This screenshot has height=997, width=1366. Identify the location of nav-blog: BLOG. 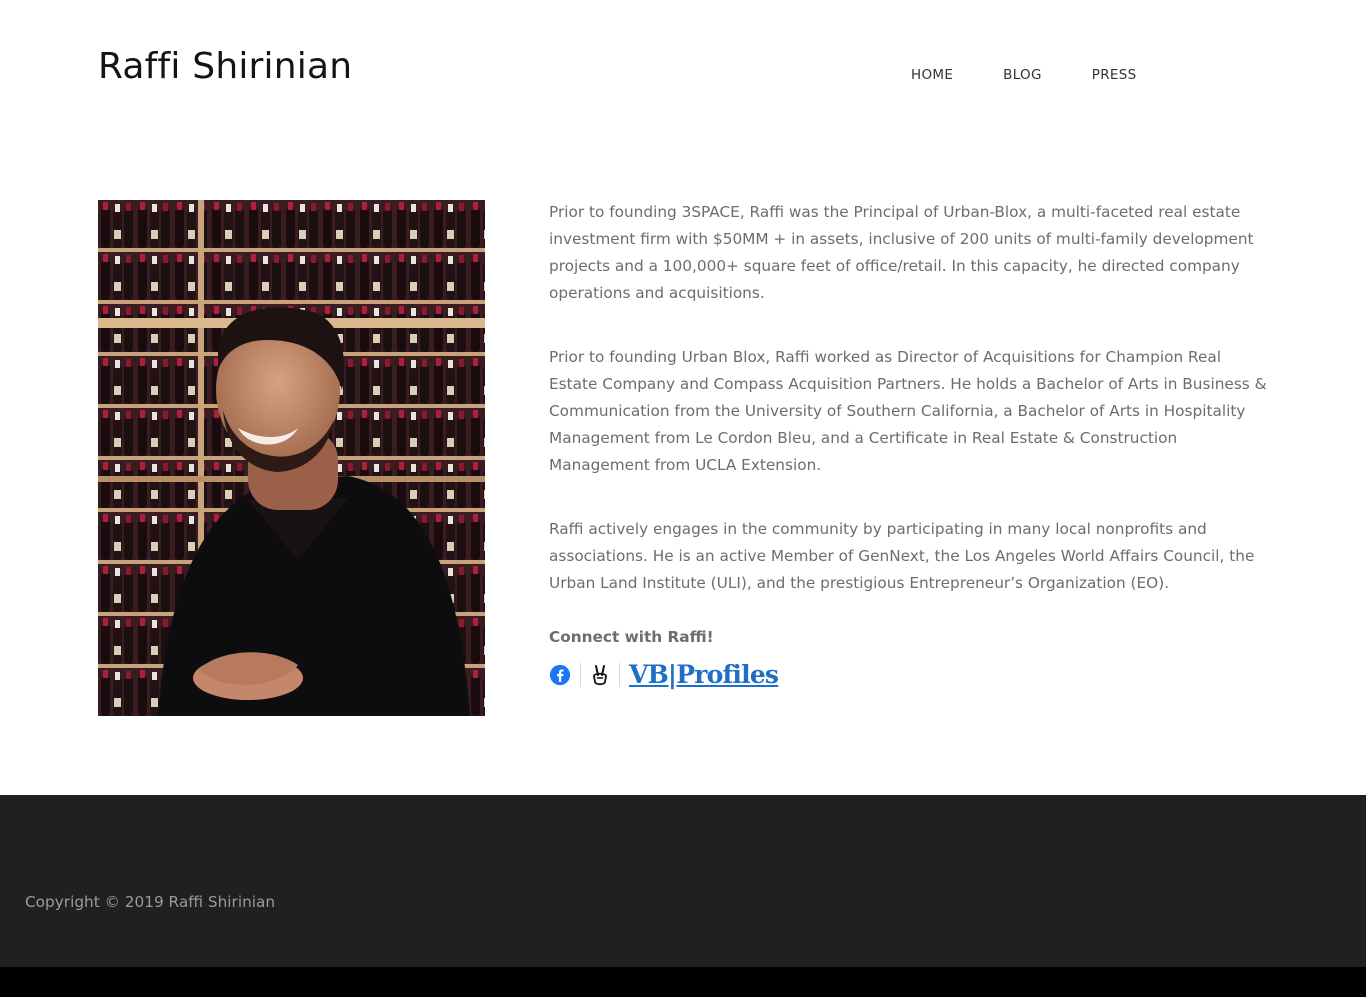
(1022, 75).